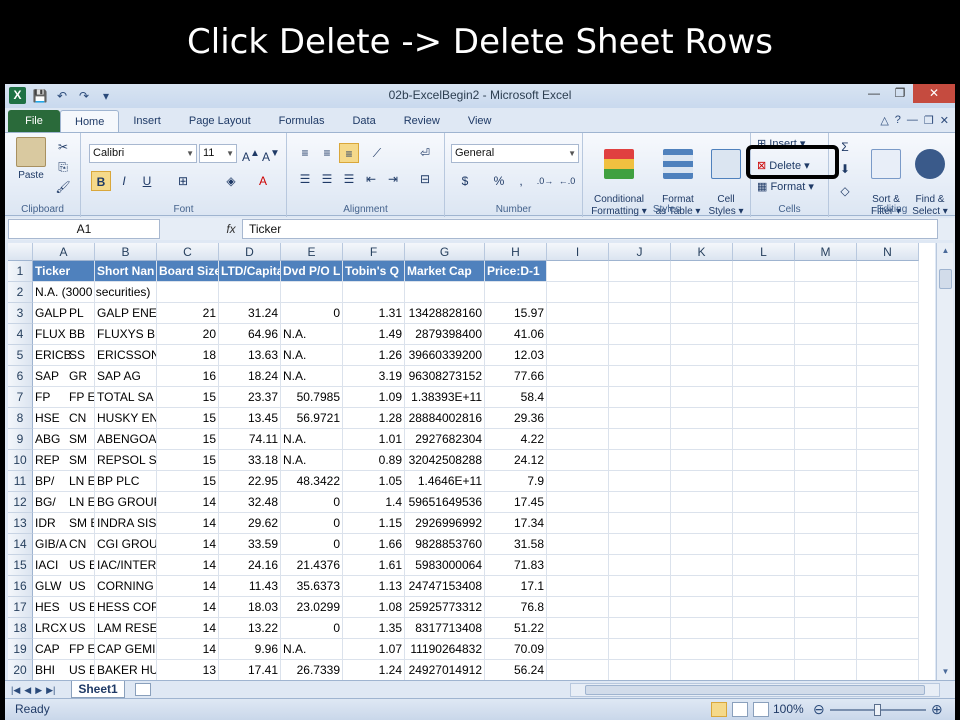 The image size is (960, 720). Describe the element at coordinates (20, 565) in the screenshot. I see `row-header-15: 15` at that location.